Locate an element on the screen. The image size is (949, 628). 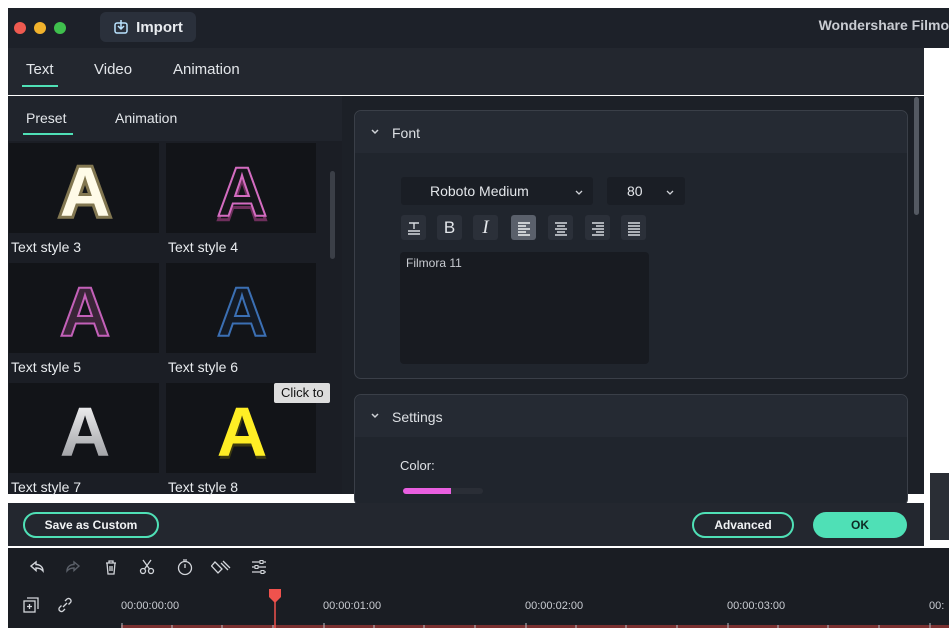
tab-video: Video is located at coordinates (113, 69).